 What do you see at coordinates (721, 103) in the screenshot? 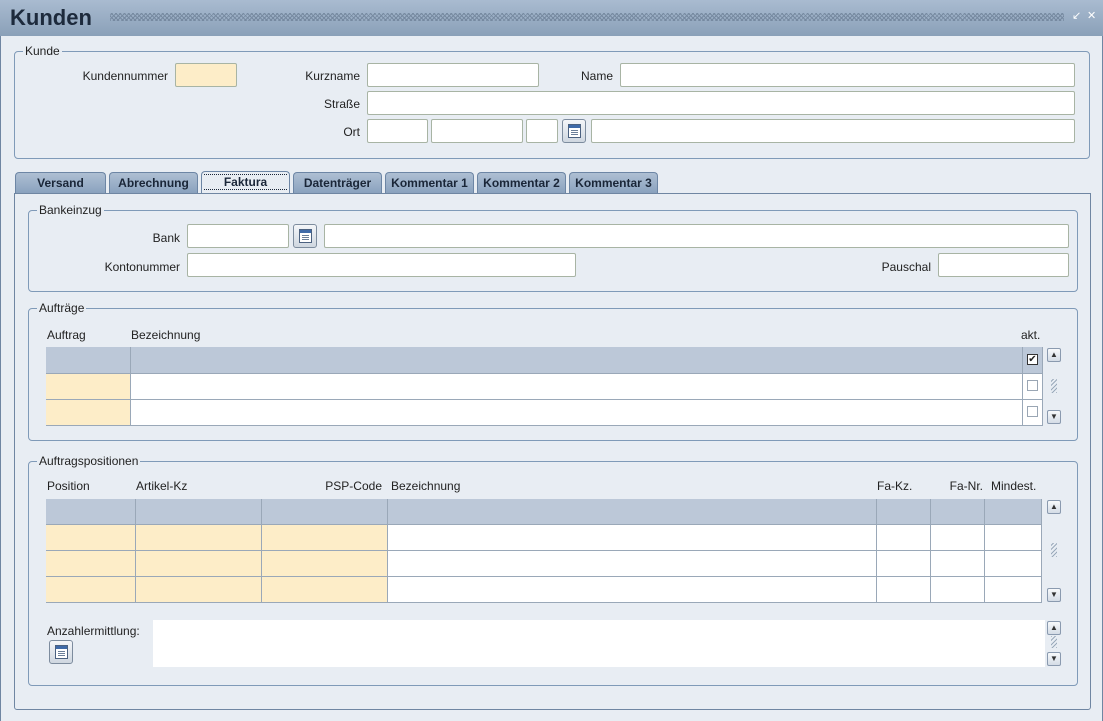
I see `strasse-field` at bounding box center [721, 103].